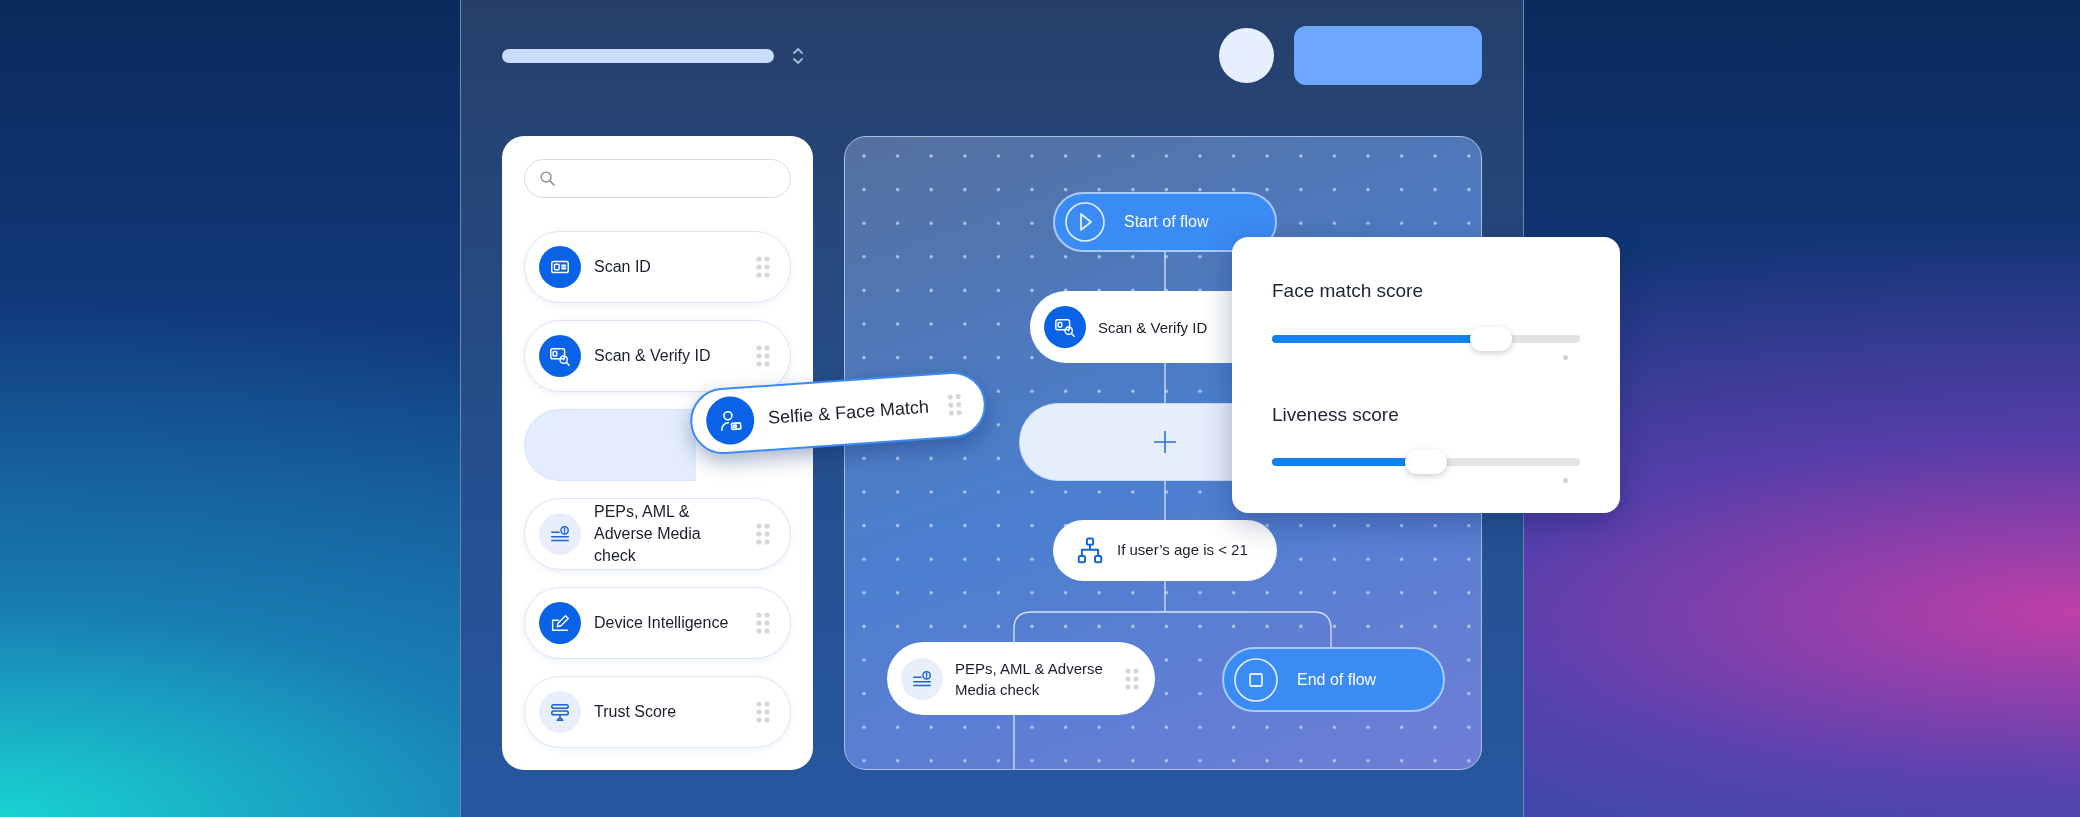 Image resolution: width=2080 pixels, height=817 pixels. Describe the element at coordinates (1388, 55) in the screenshot. I see `action-button` at that location.